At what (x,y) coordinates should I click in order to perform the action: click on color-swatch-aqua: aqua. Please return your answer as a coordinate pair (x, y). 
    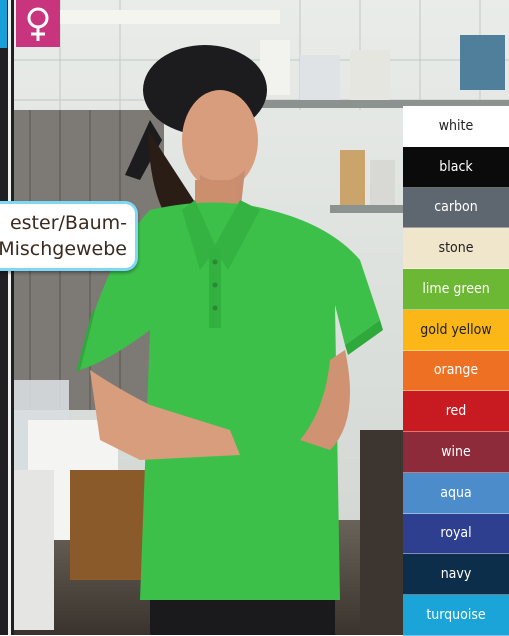
    Looking at the image, I should click on (456, 493).